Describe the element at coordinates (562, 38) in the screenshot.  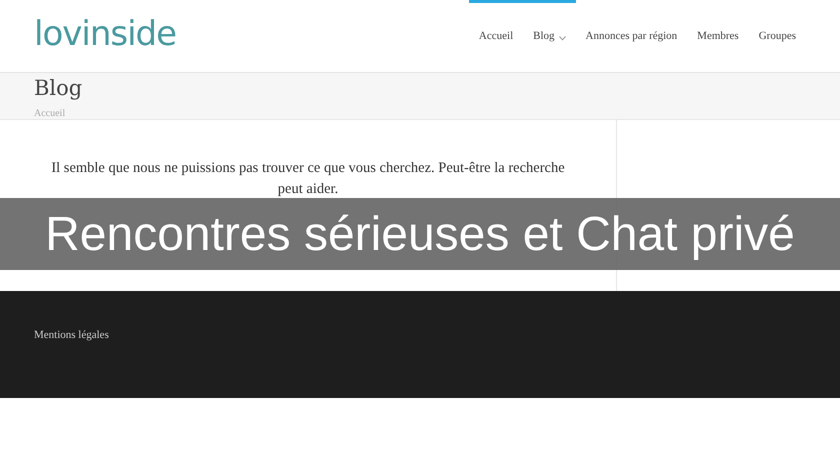
I see `chevron-icon` at that location.